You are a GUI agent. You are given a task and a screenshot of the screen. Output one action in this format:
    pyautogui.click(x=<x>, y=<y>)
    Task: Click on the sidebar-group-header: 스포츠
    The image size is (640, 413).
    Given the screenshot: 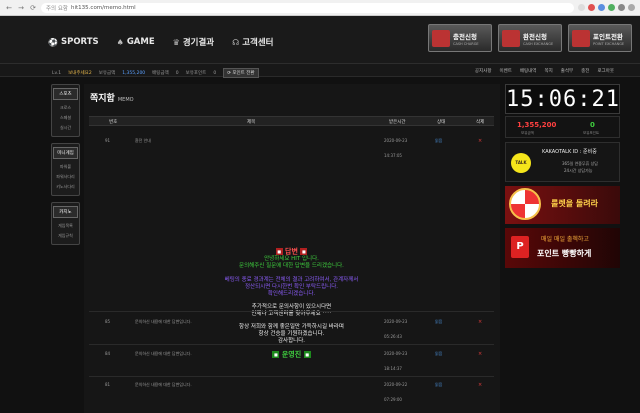 What is the action you would take?
    pyautogui.click(x=65, y=94)
    